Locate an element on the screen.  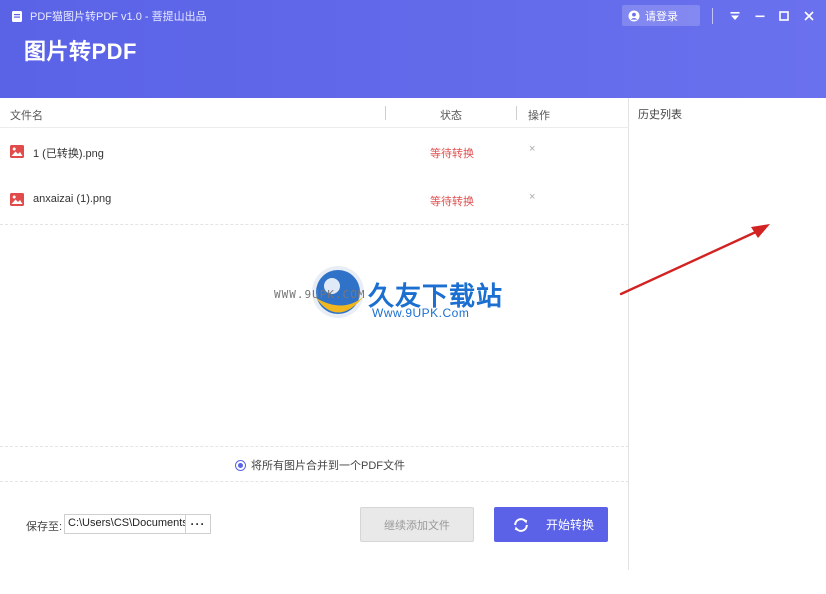
login-button: 请登录 is located at coordinates (661, 15).